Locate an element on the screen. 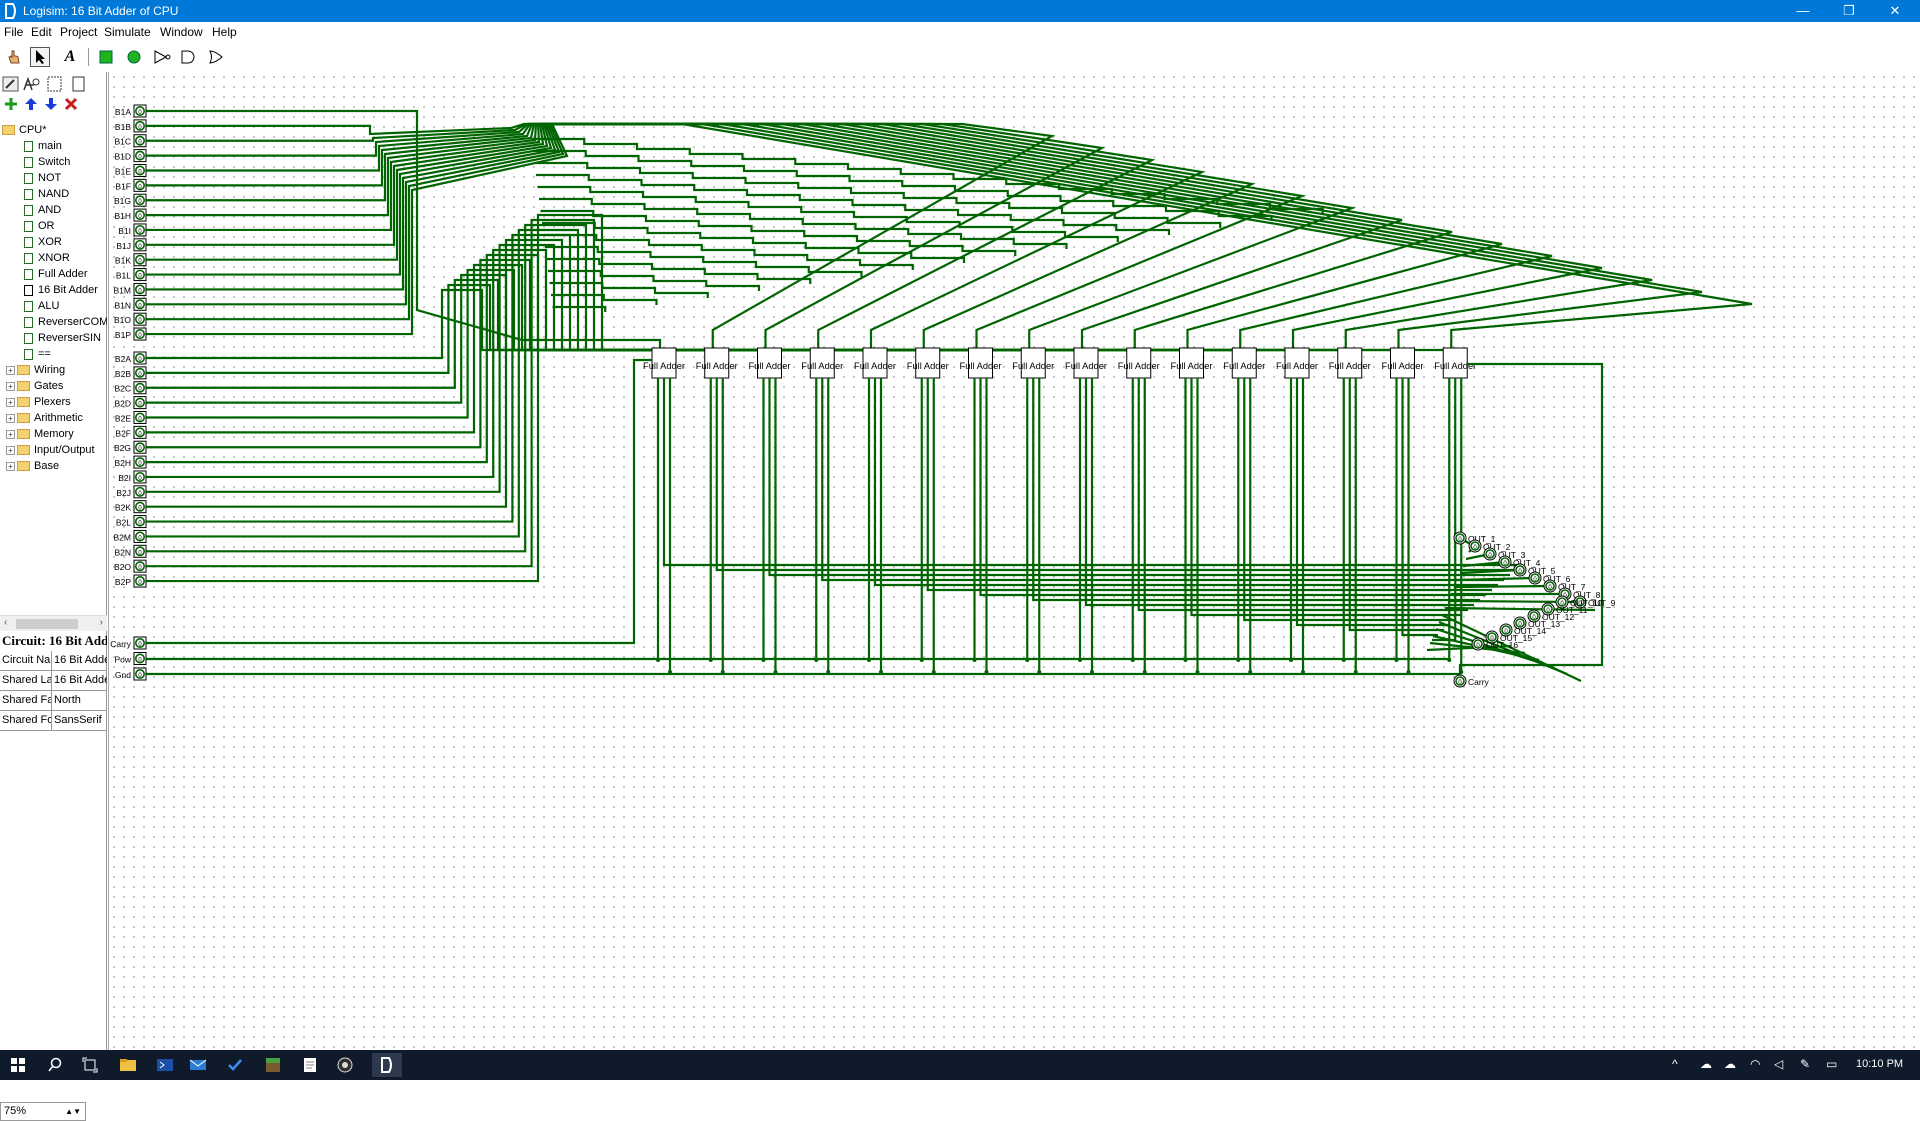 The height and width of the screenshot is (1121, 1920). menu-project: Project is located at coordinates (78, 32).